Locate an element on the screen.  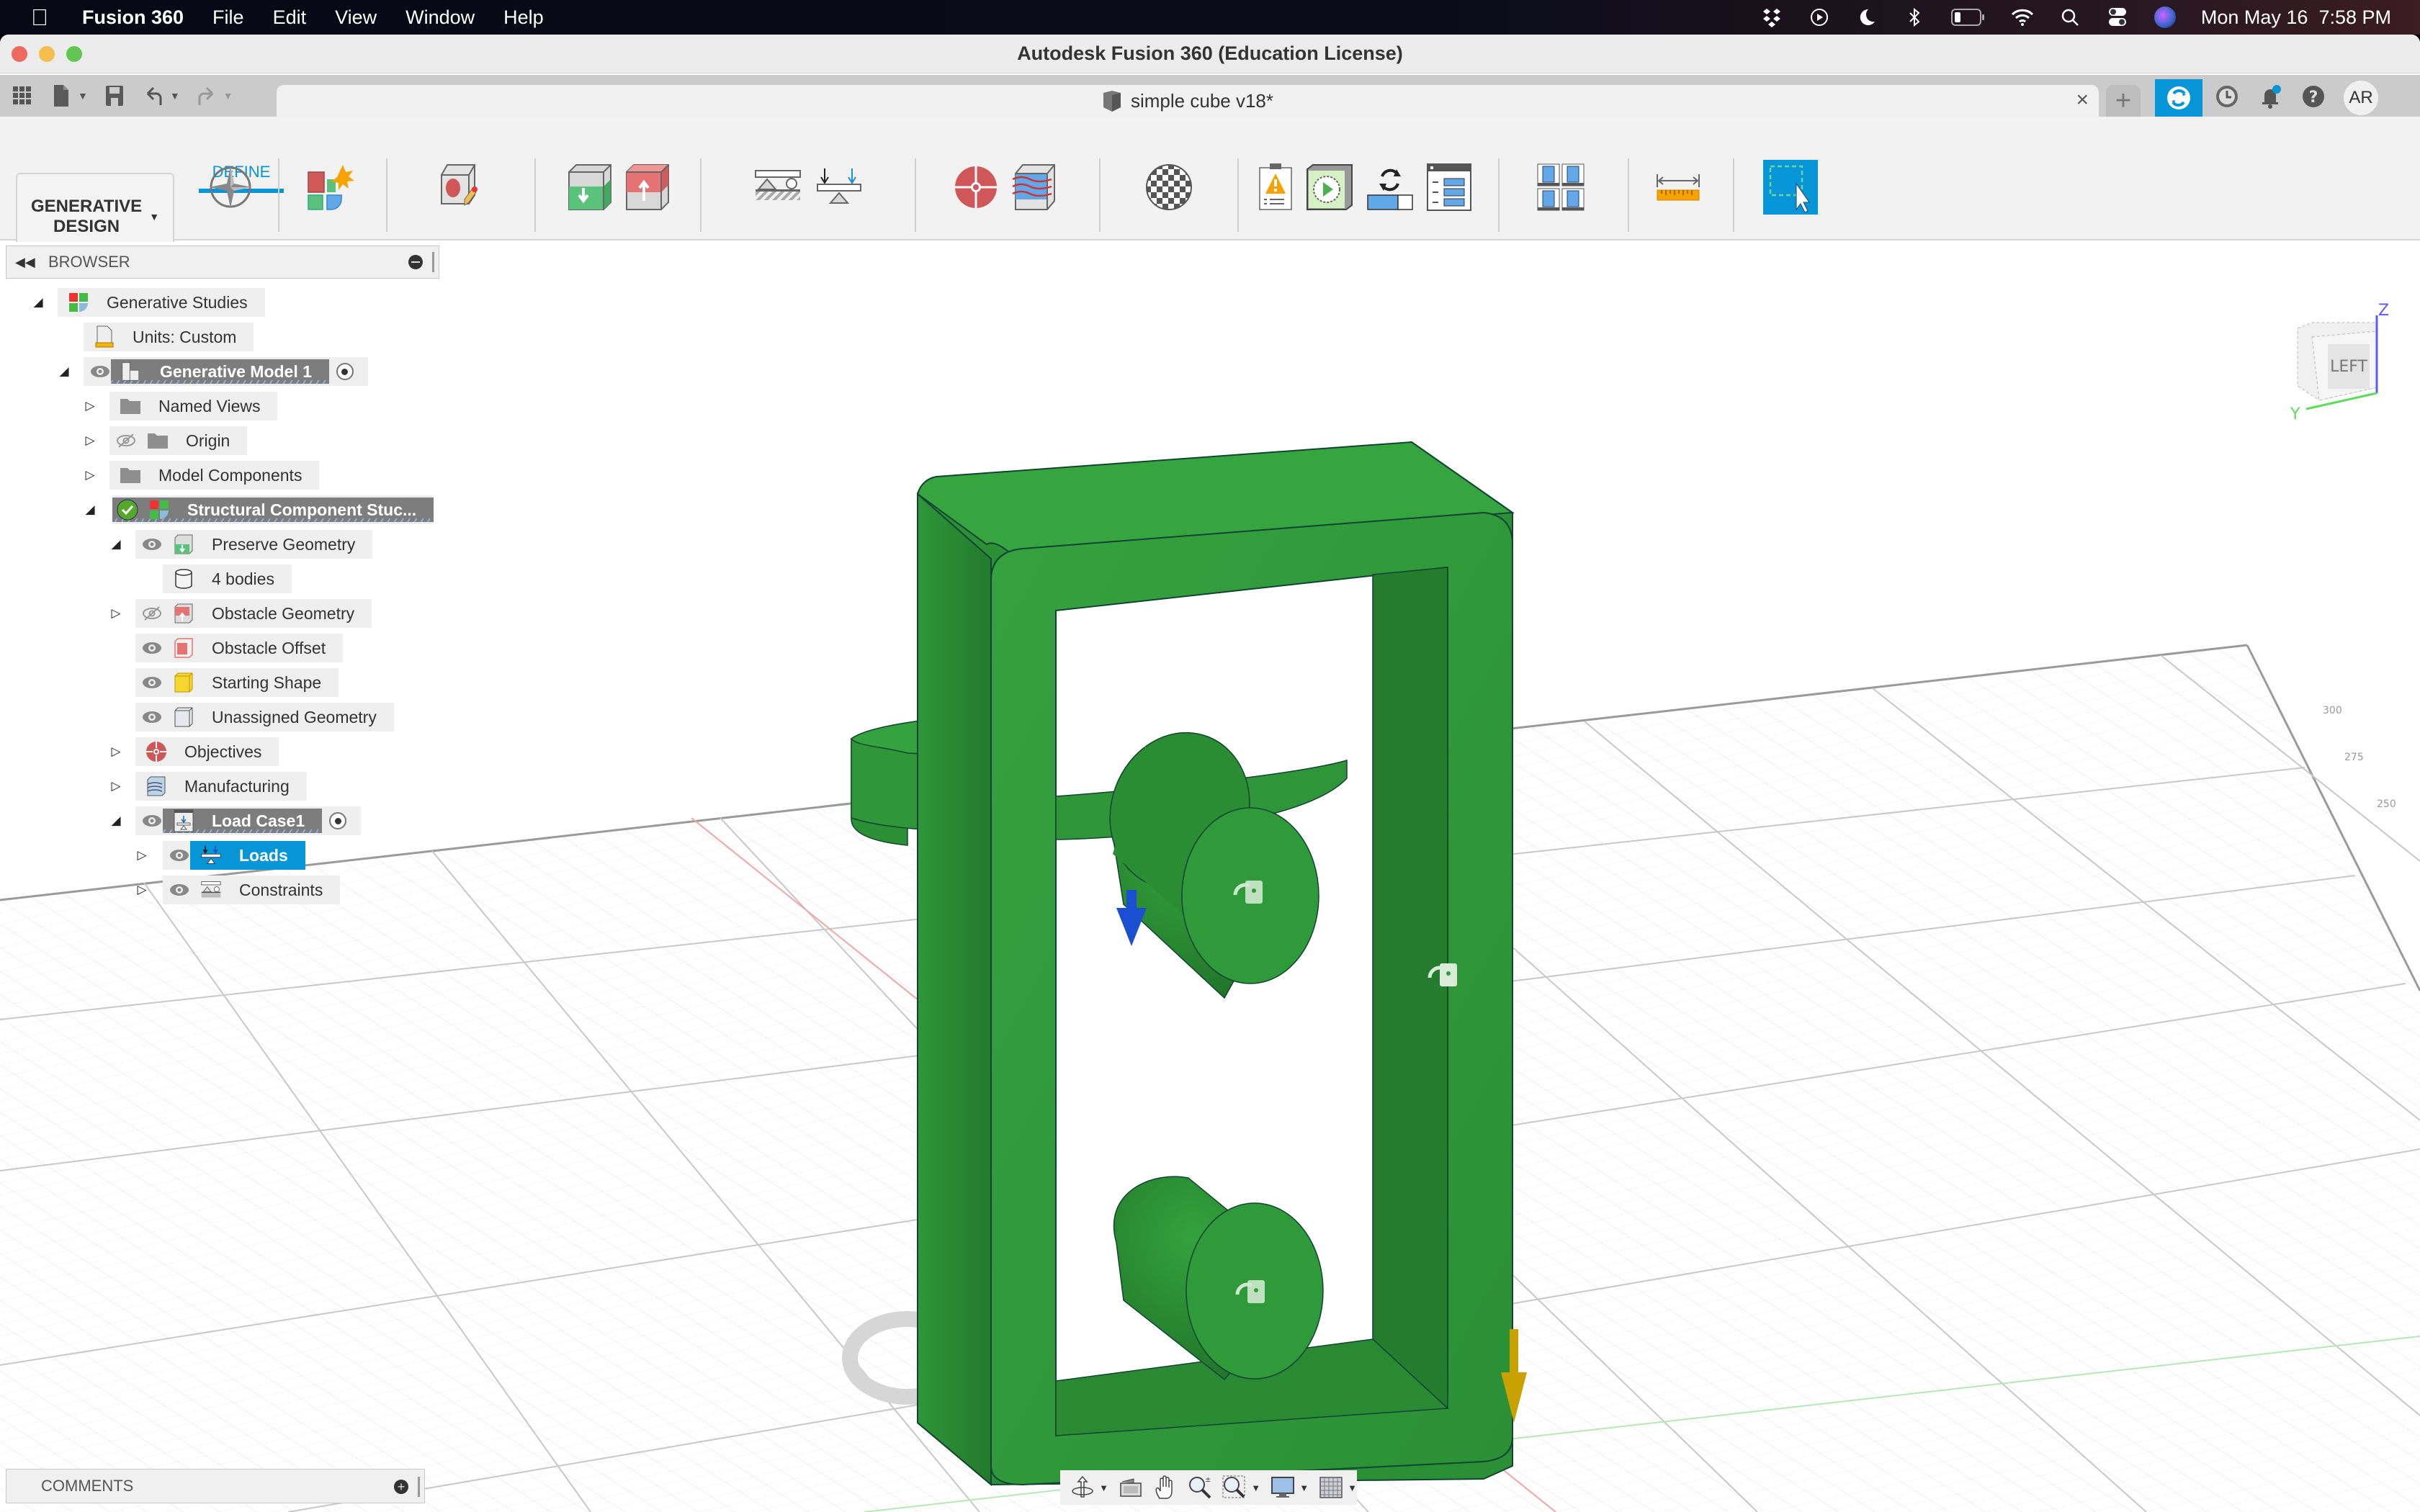
spotlight-search-icon is located at coordinates (2069, 17).